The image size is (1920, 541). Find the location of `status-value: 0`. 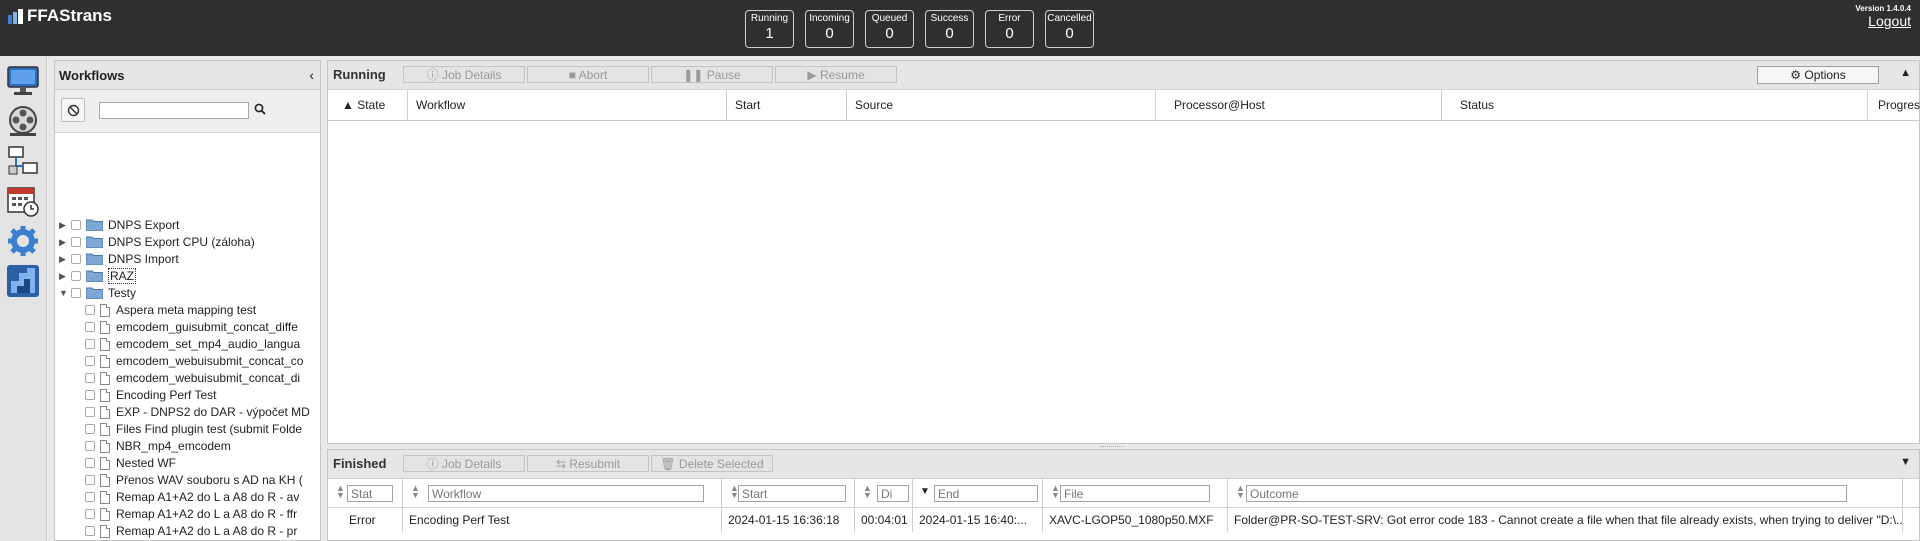

status-value: 0 is located at coordinates (949, 33).